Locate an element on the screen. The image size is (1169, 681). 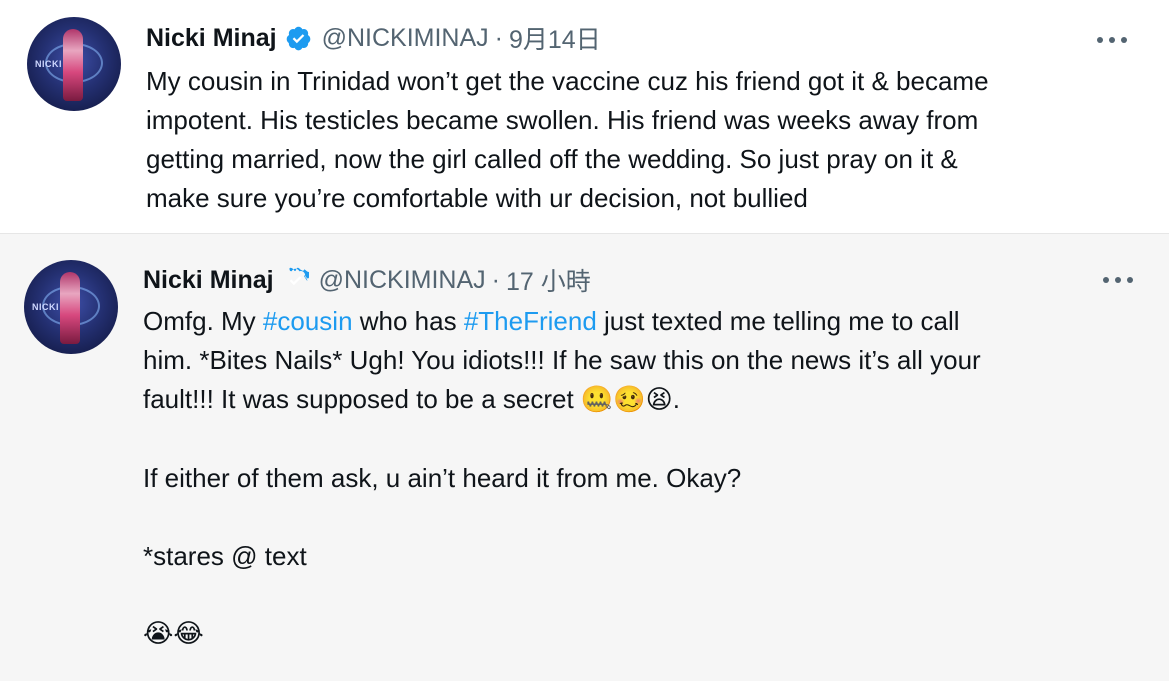
tweet-timestamp: 9月14日 is located at coordinates (555, 38).